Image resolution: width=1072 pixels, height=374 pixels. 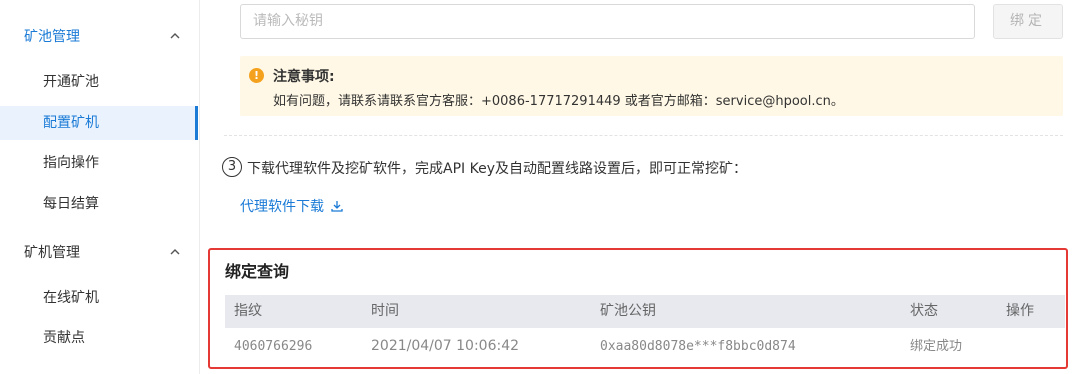 I want to click on step-number: 3, so click(x=232, y=167).